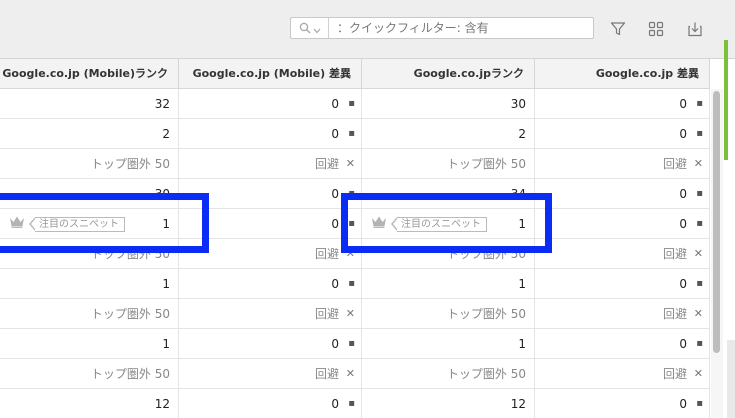 Image resolution: width=735 pixels, height=418 pixels. I want to click on search-input, so click(462, 28).